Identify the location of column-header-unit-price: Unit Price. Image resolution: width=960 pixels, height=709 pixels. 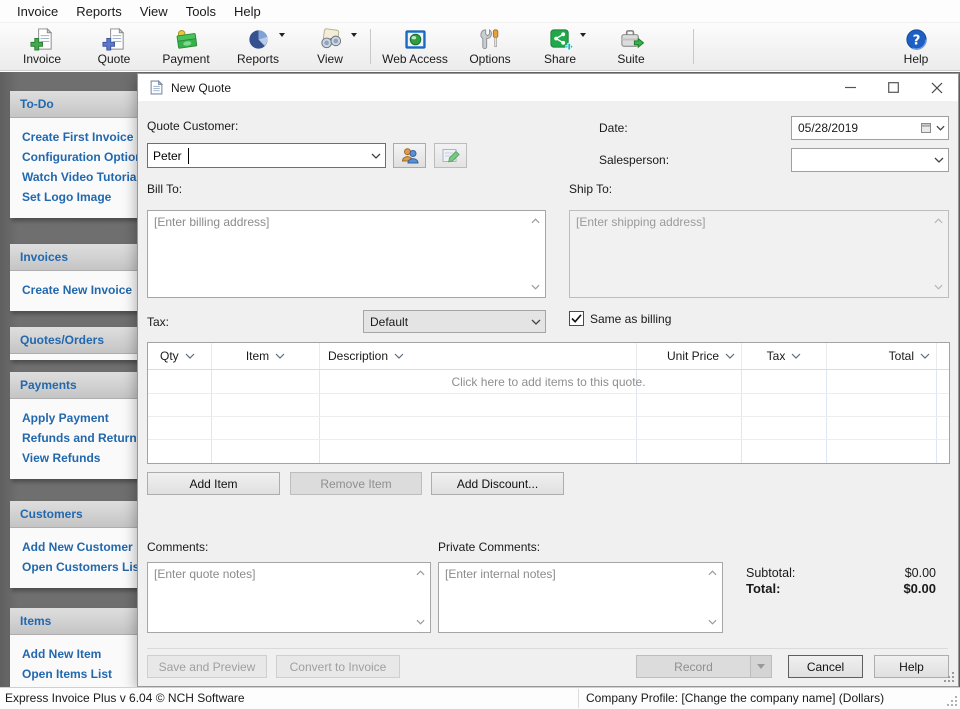
(689, 356).